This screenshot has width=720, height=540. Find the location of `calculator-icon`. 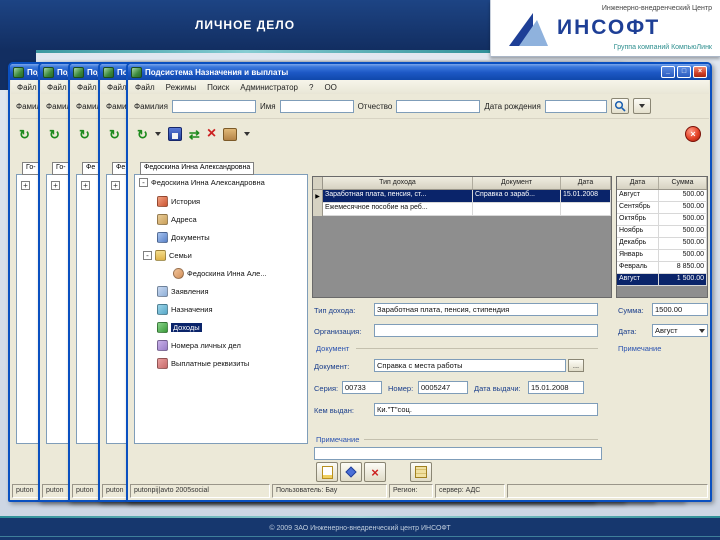

calculator-icon is located at coordinates (421, 472).